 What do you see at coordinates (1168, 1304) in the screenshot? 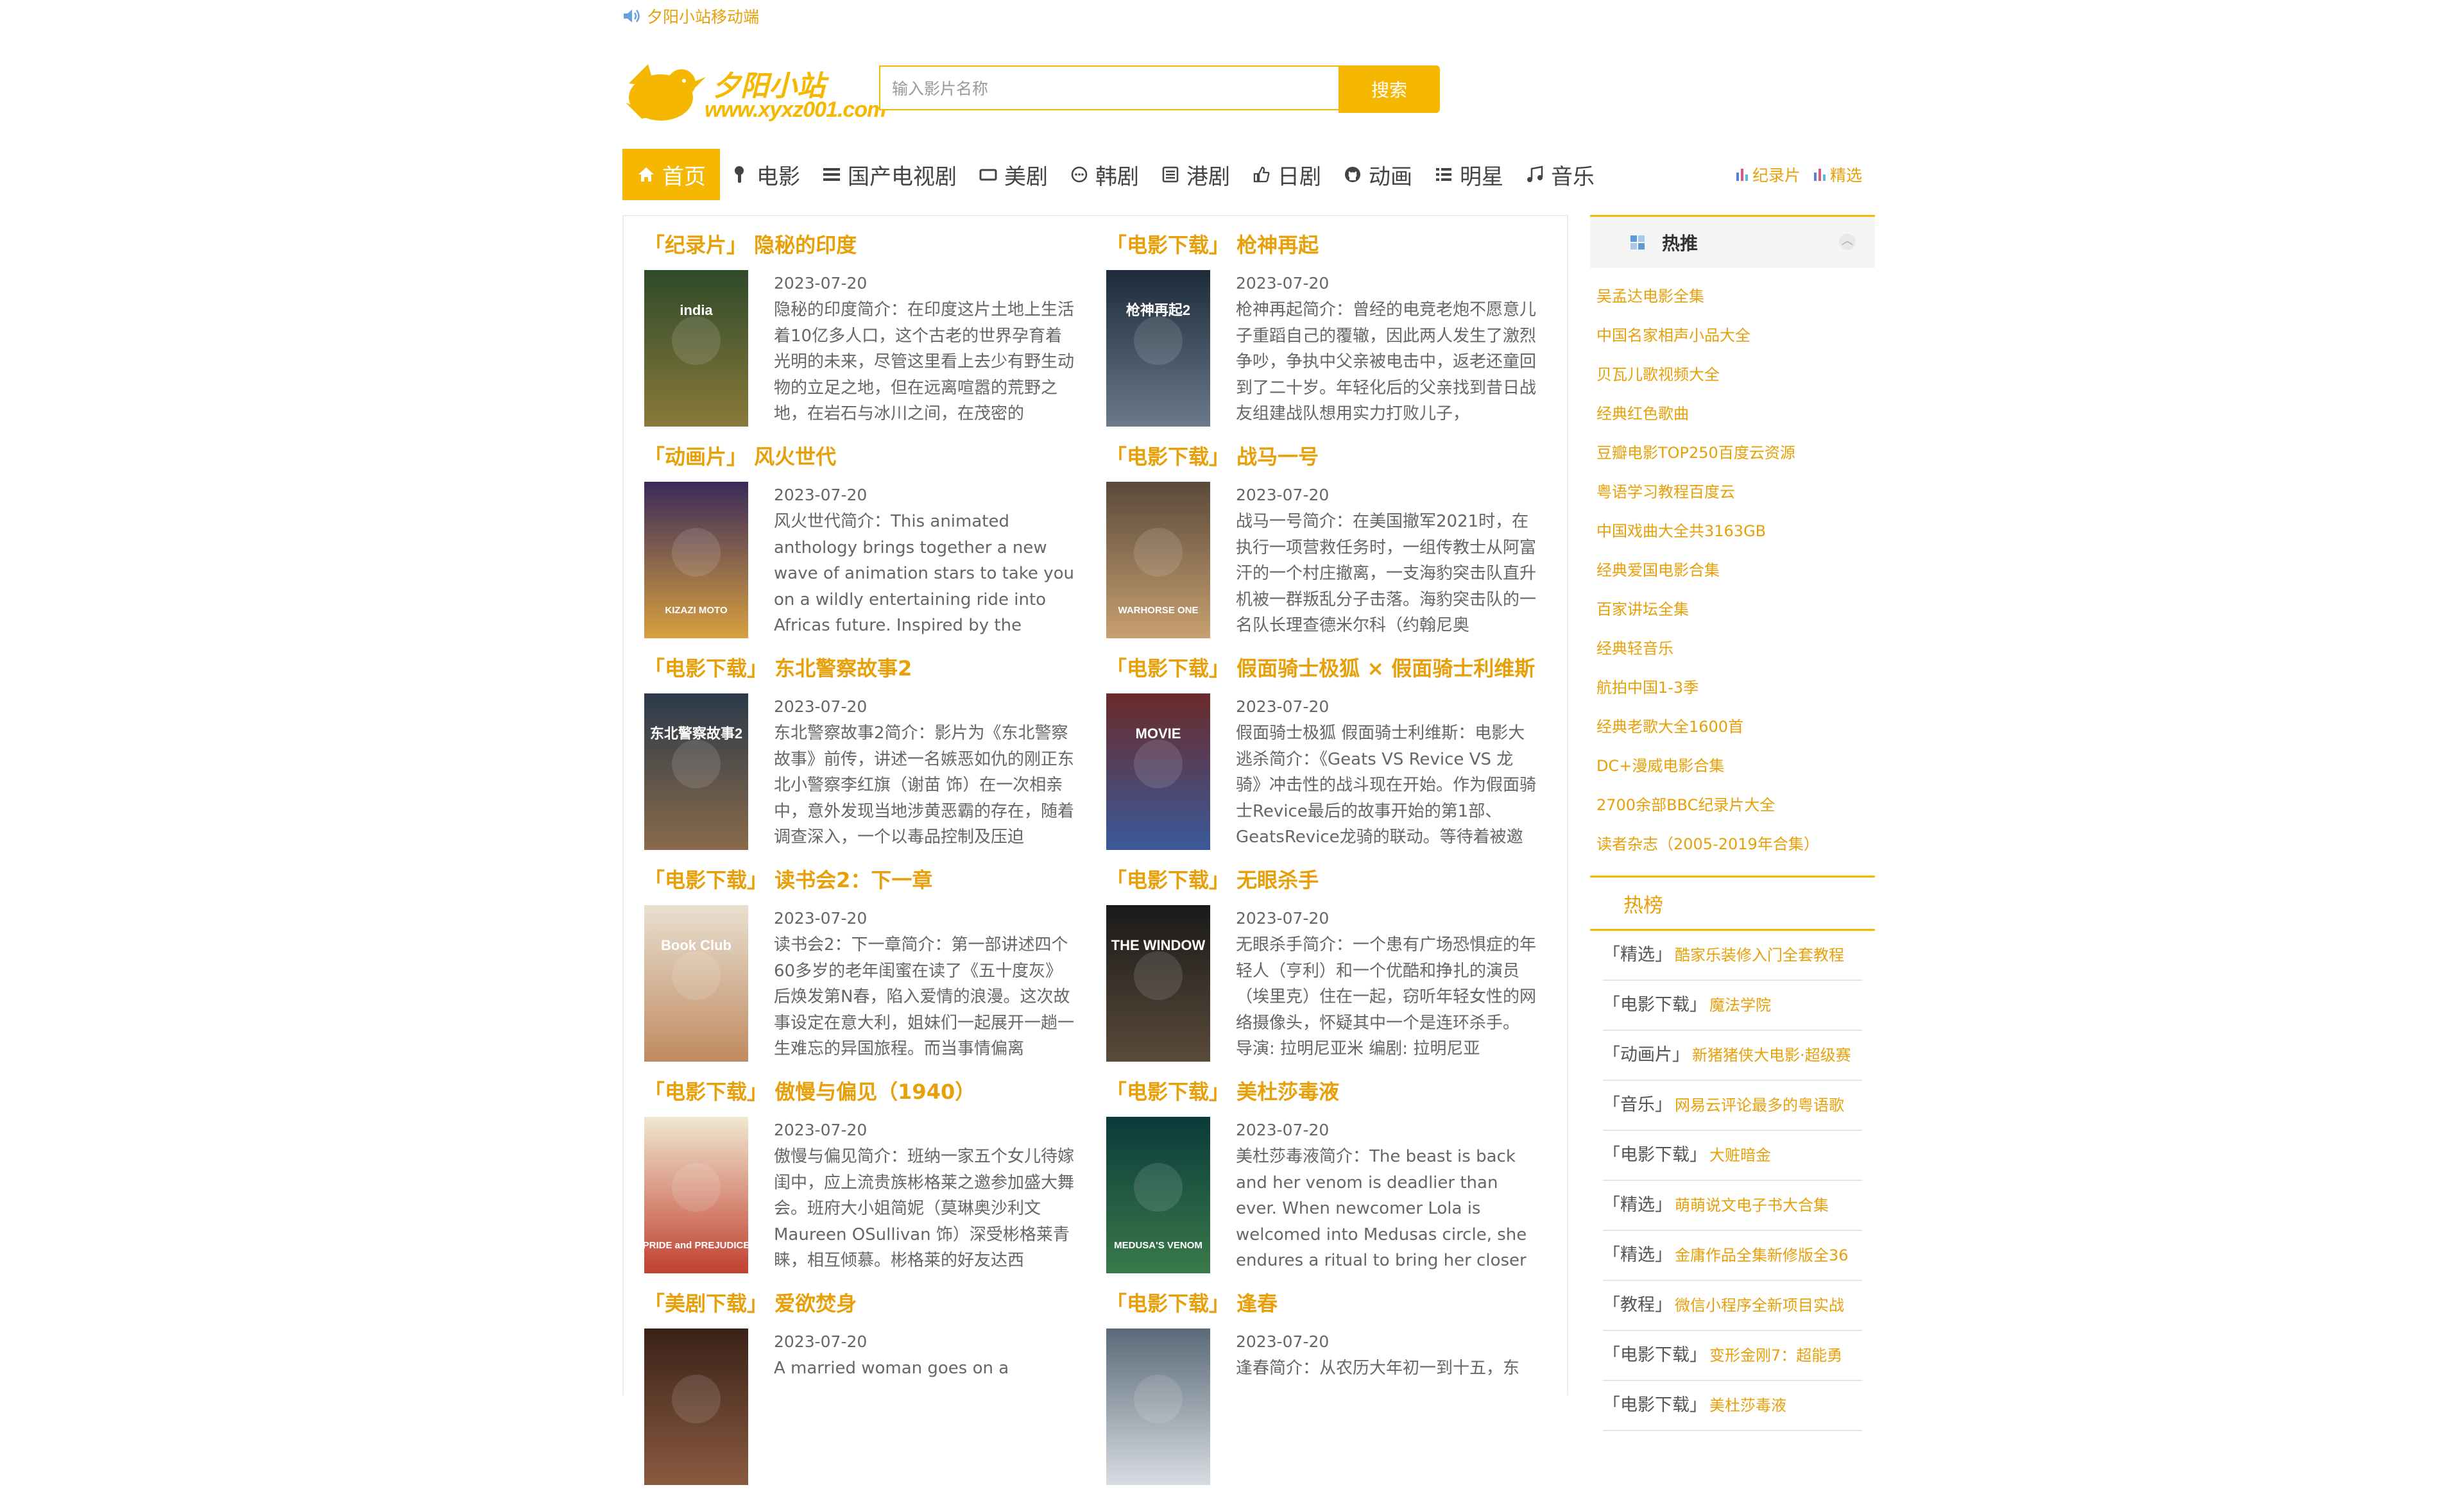
I see `post-category: 「电影下载」` at bounding box center [1168, 1304].